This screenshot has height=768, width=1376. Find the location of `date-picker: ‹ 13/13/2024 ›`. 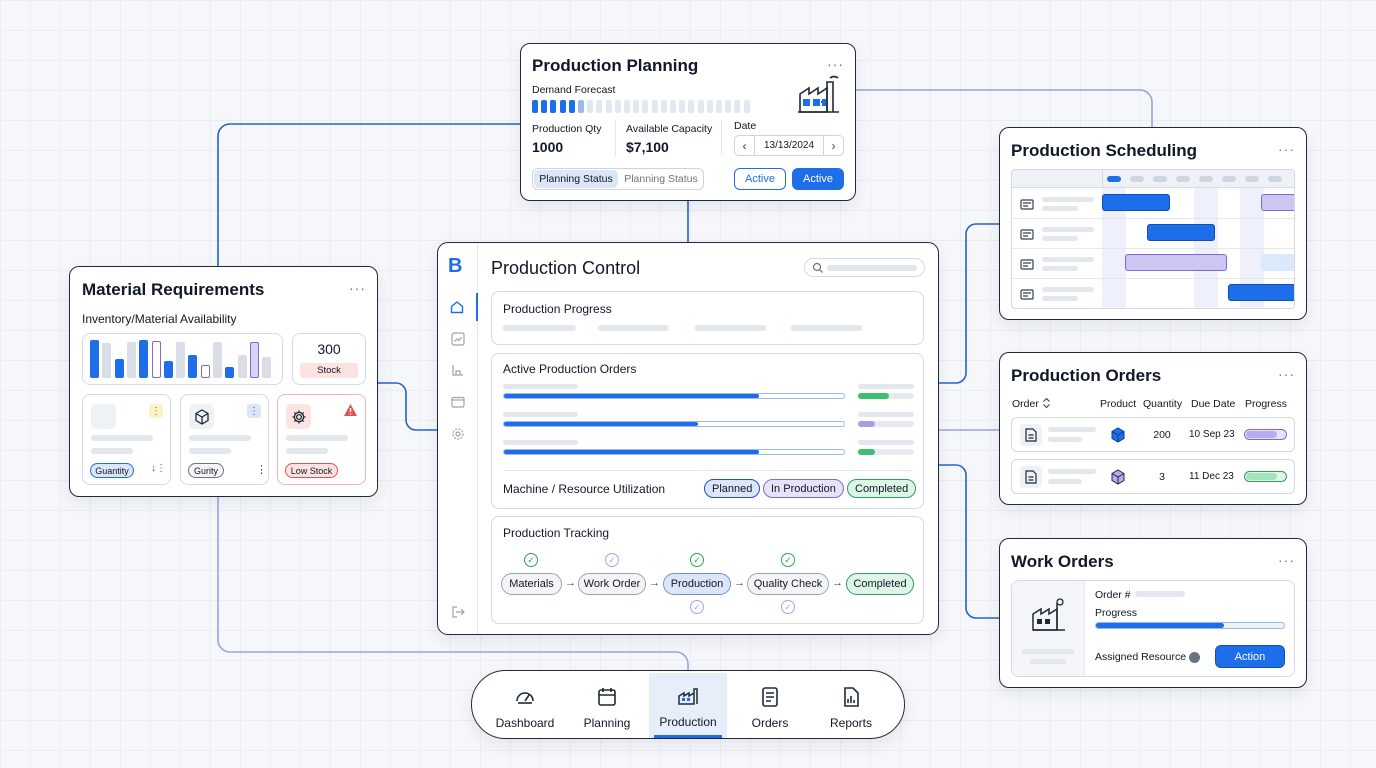

date-picker: ‹ 13/13/2024 › is located at coordinates (789, 145).